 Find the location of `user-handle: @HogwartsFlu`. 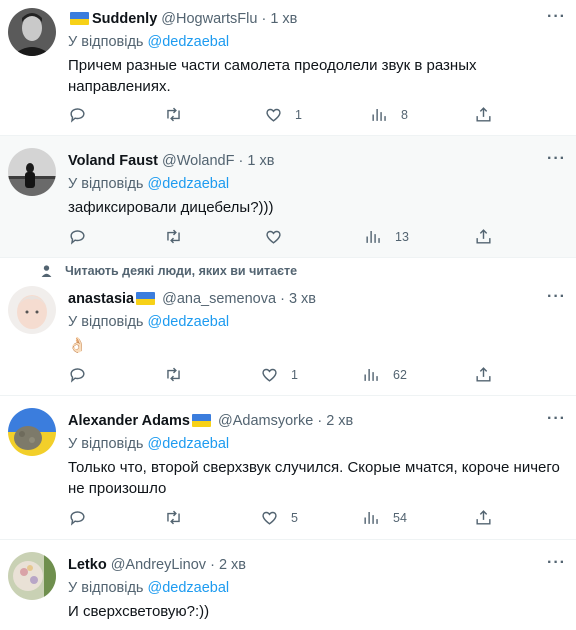

user-handle: @HogwartsFlu is located at coordinates (209, 19).